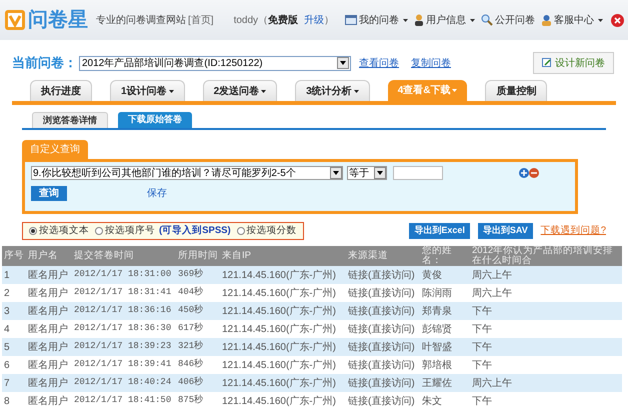 This screenshot has height=416, width=628. What do you see at coordinates (58, 20) in the screenshot?
I see `logo-text: 问卷星` at bounding box center [58, 20].